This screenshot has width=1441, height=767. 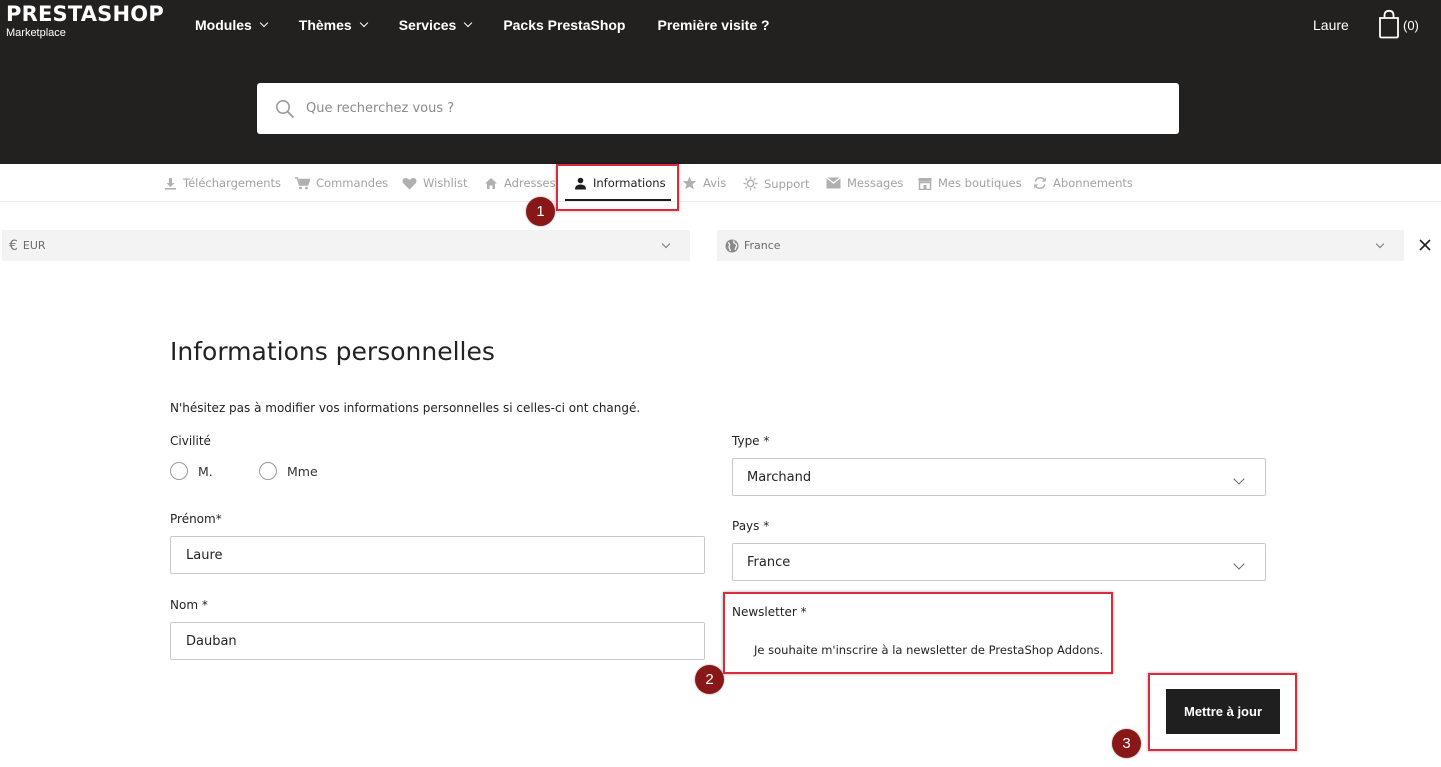 I want to click on cart-button: (0), so click(x=1398, y=24).